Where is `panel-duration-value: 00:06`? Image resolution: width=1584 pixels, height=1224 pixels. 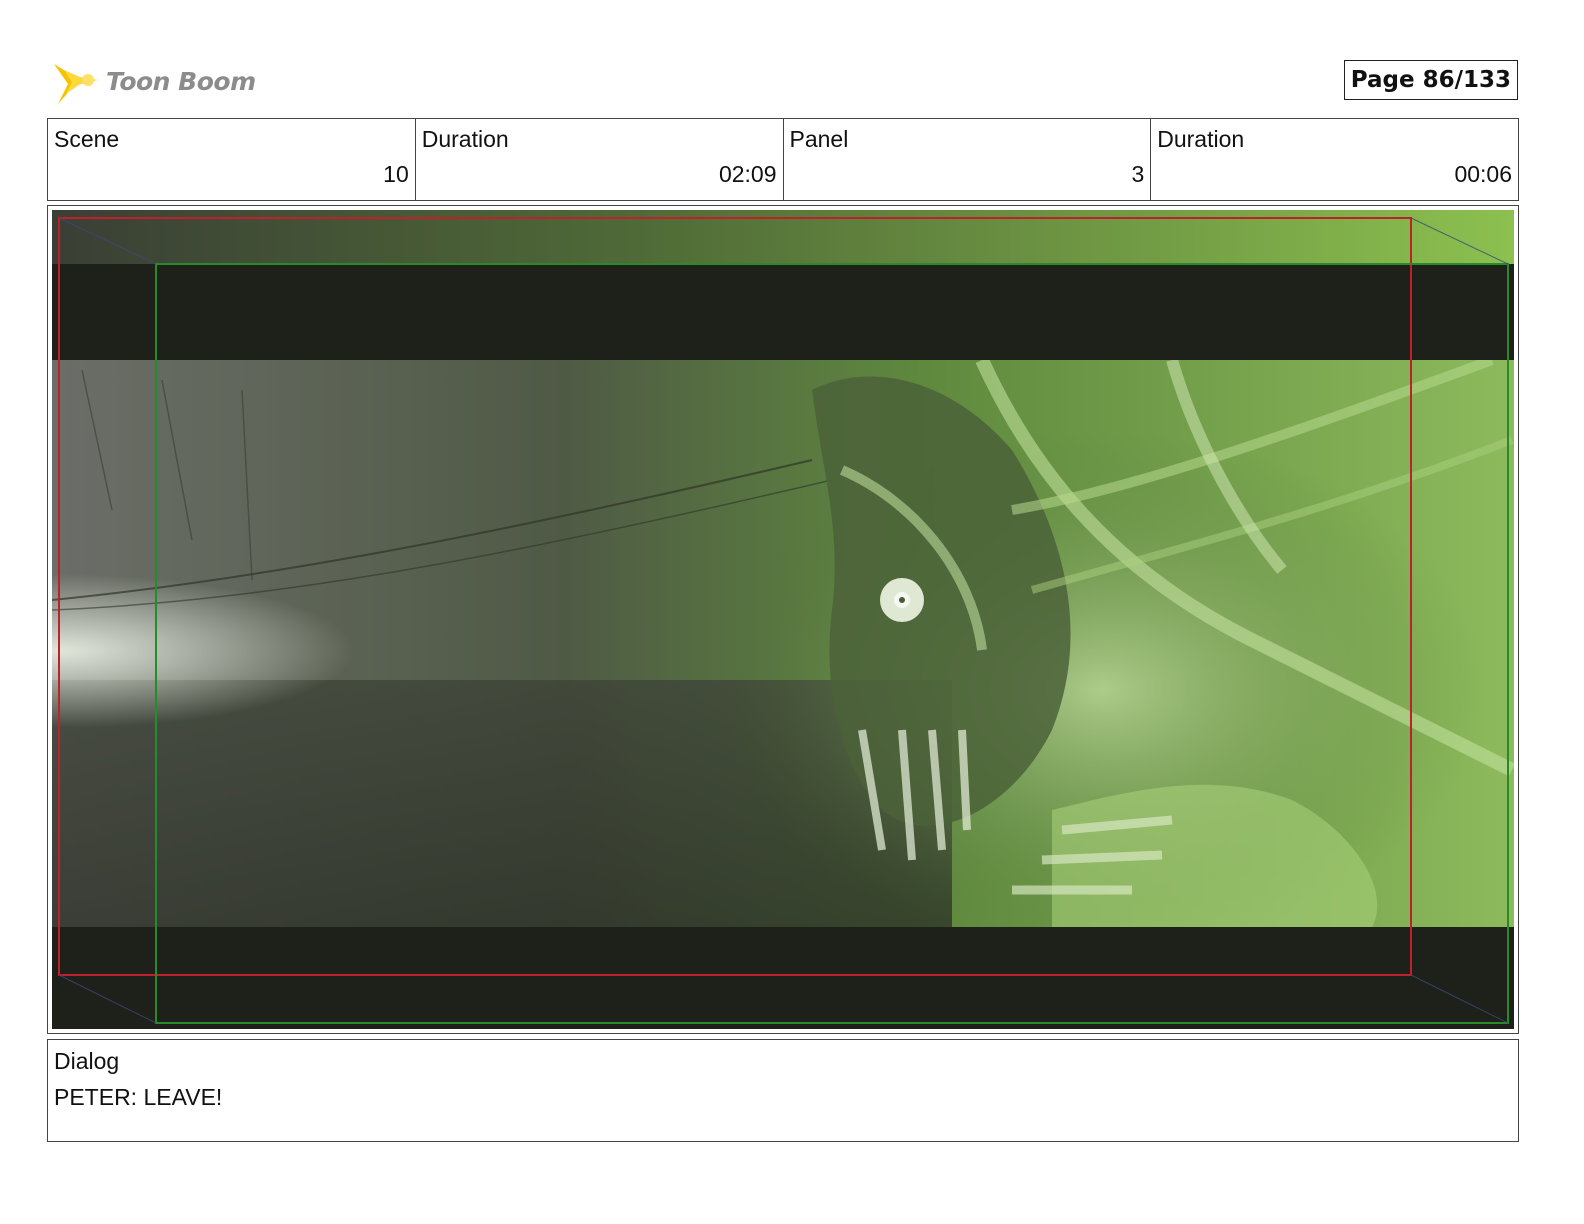 panel-duration-value: 00:06 is located at coordinates (1483, 174).